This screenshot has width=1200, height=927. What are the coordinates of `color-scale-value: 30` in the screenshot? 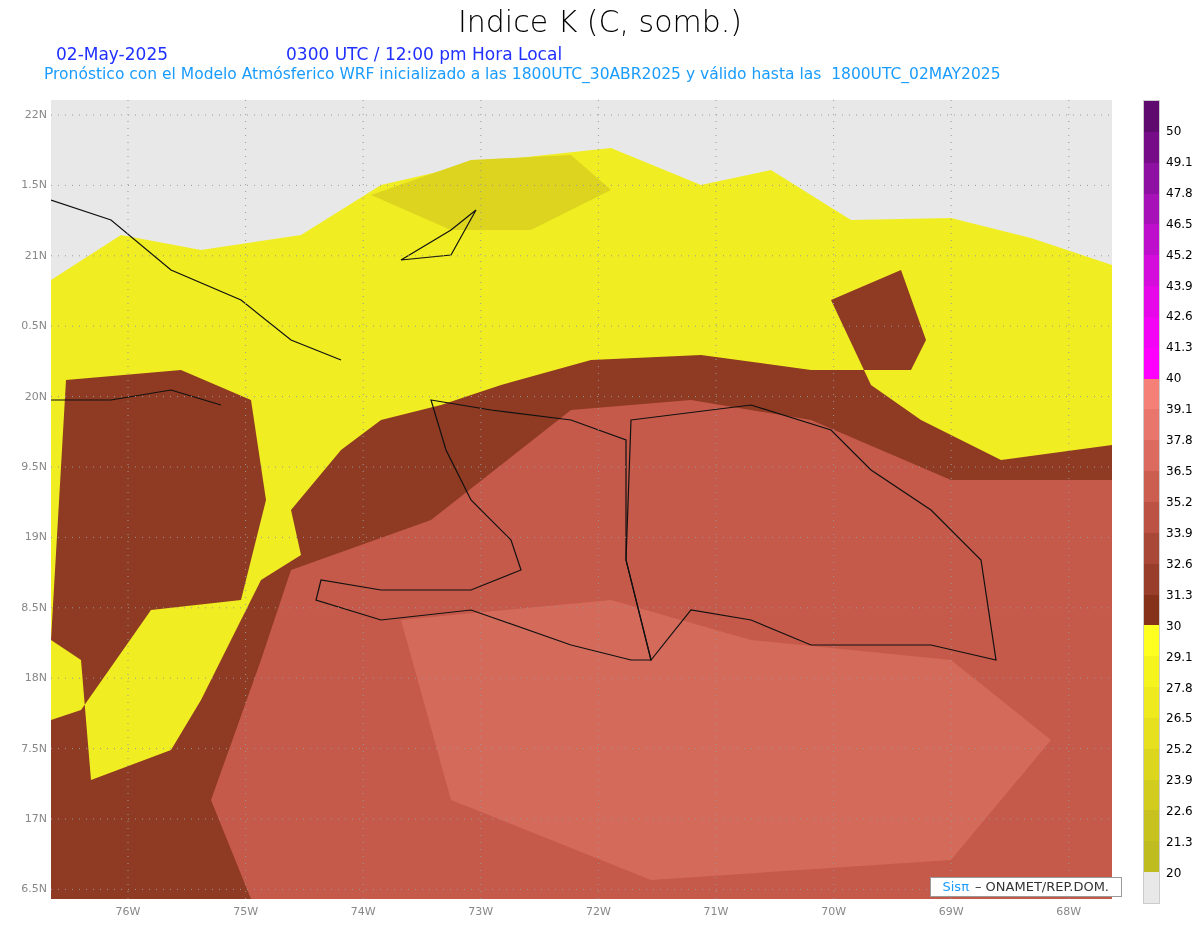 It's located at (1174, 625).